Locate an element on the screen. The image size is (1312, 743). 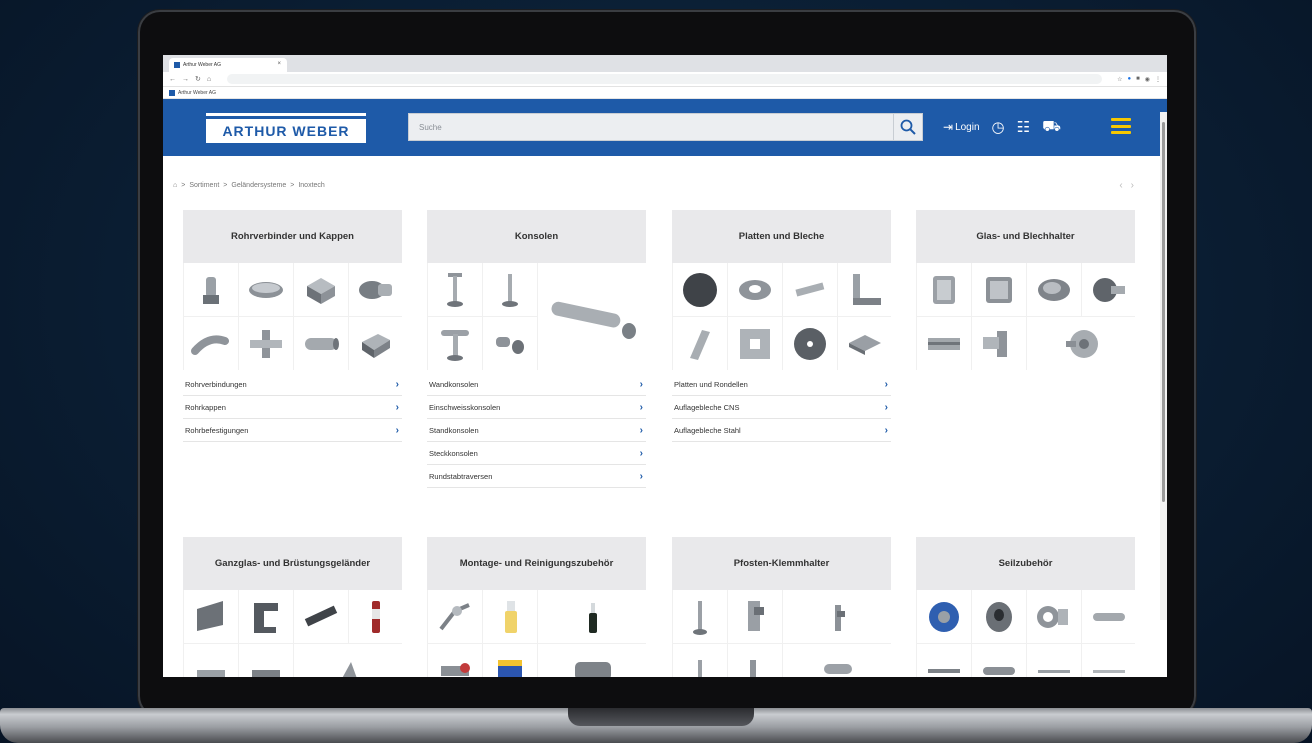
category-card: Montage- und Reinigungszubehör is located at coordinates (537, 607).